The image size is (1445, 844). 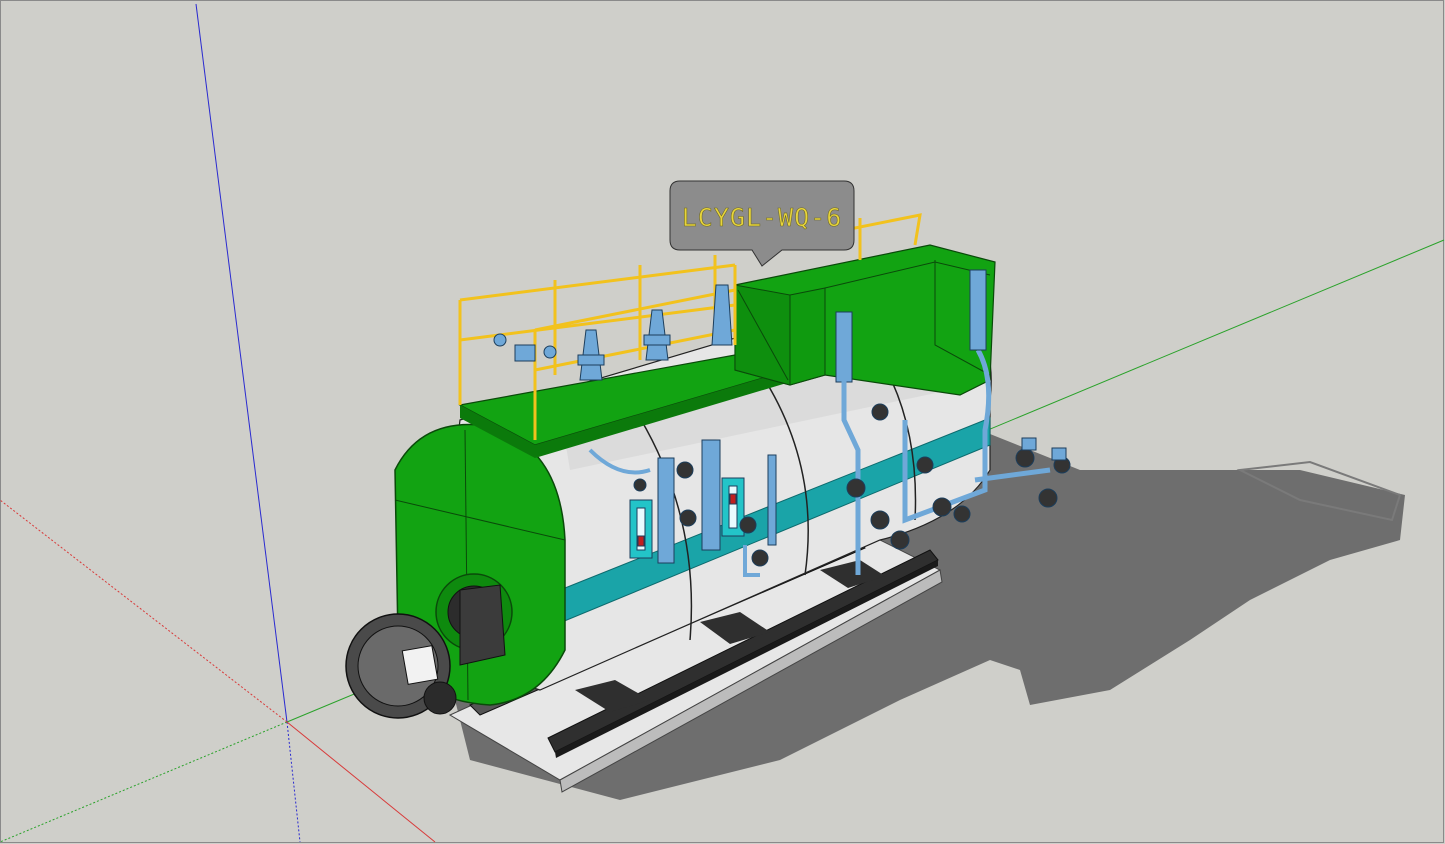 What do you see at coordinates (144, 611) in the screenshot?
I see `red-axis-dotted` at bounding box center [144, 611].